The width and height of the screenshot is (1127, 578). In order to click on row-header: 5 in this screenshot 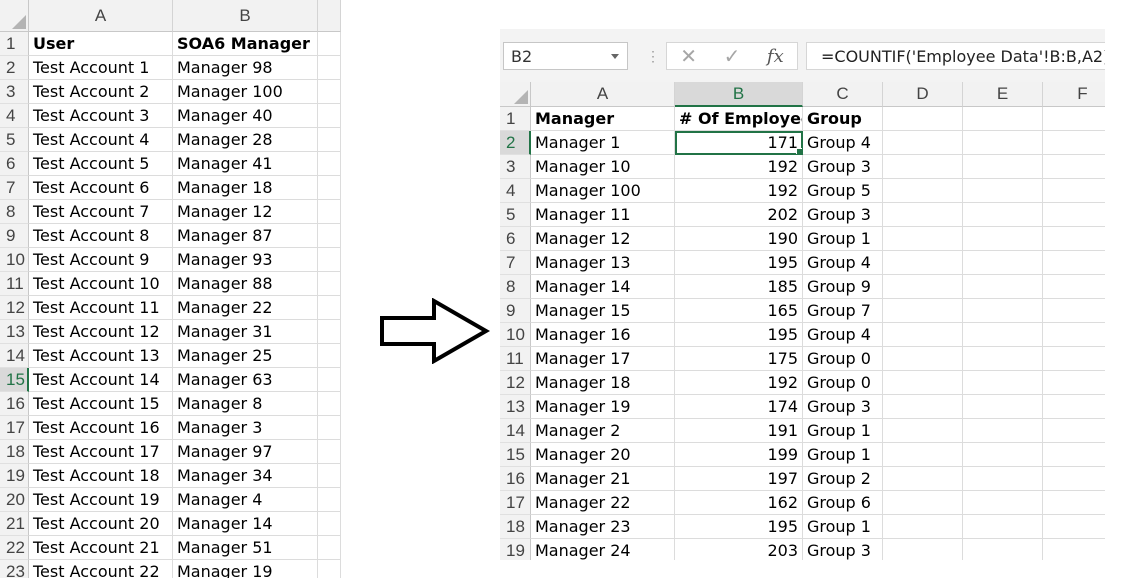, I will do `click(515, 215)`.